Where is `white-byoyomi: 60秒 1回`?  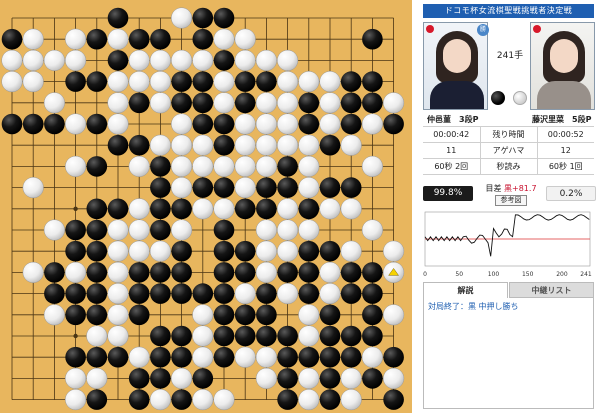 white-byoyomi: 60秒 1回 is located at coordinates (565, 166).